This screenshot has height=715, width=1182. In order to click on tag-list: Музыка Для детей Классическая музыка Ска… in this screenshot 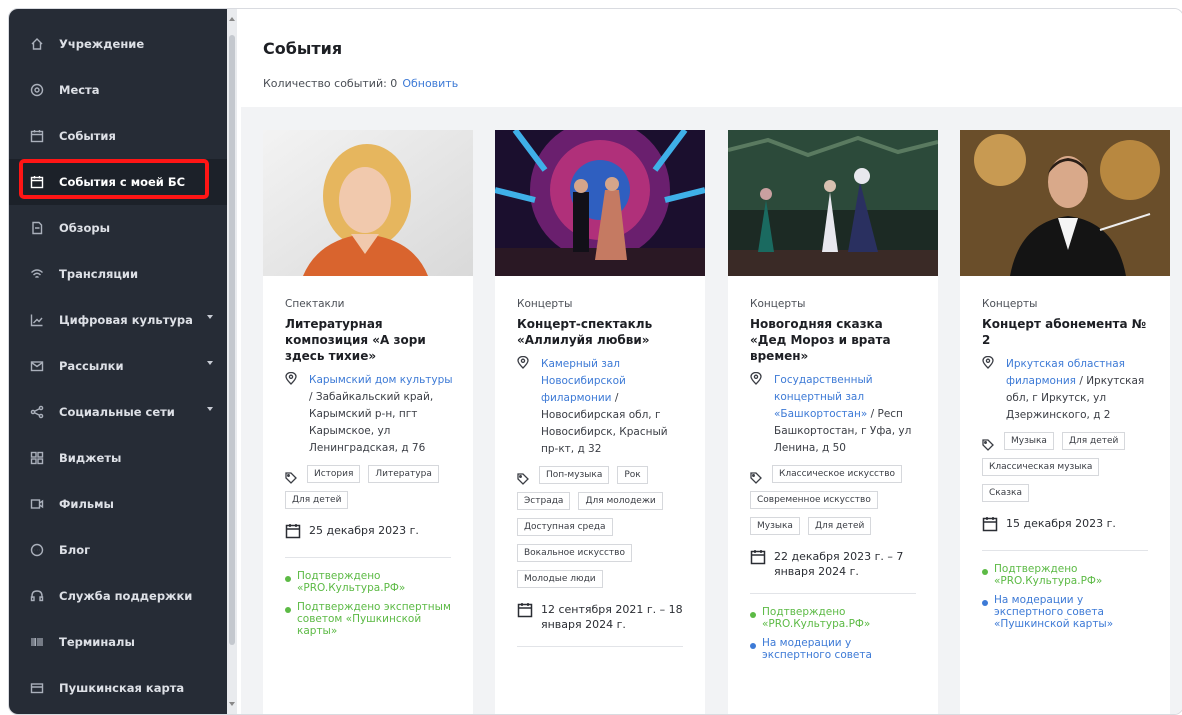, I will do `click(1067, 471)`.